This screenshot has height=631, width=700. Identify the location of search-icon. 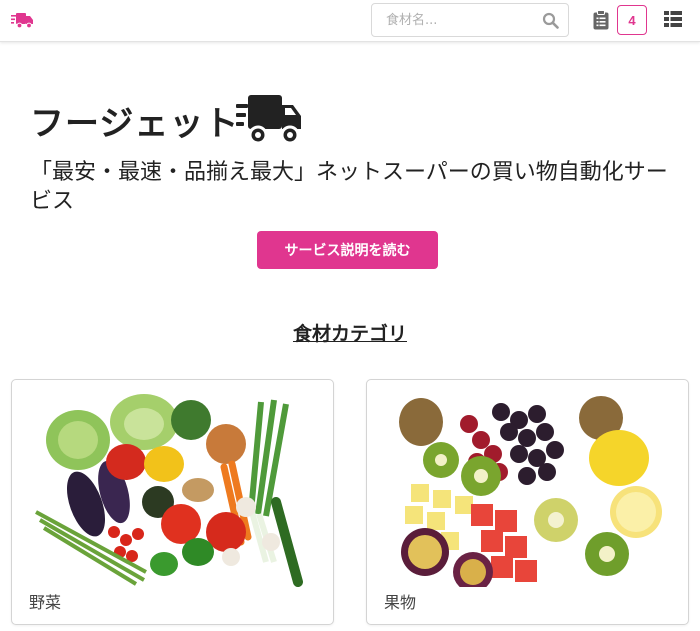
(550, 20).